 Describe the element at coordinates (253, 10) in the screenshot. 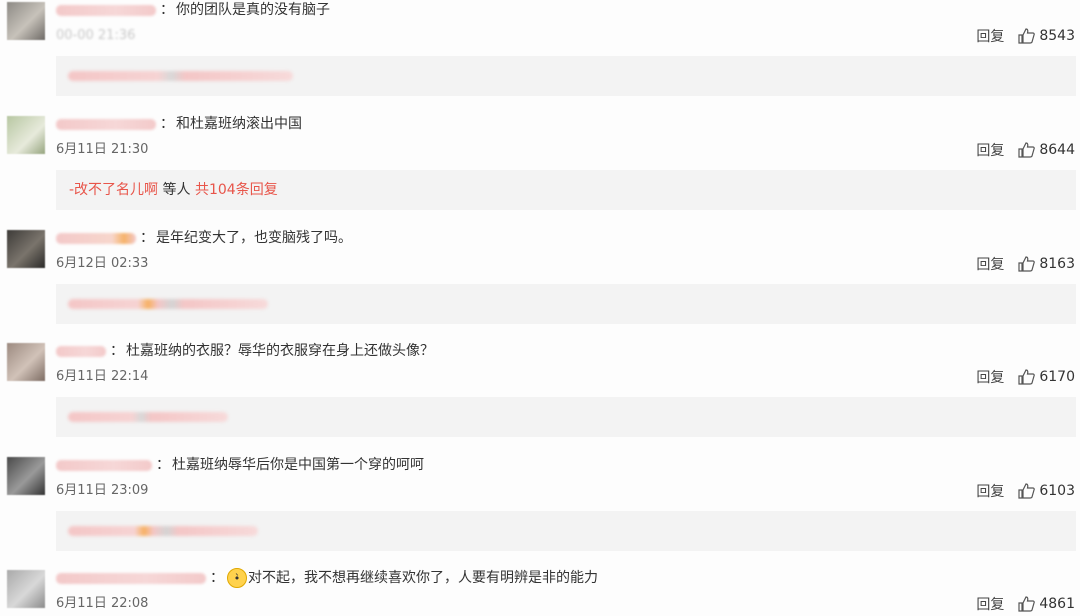

I see `comment-text: 你的团队是真的没有脑子` at that location.